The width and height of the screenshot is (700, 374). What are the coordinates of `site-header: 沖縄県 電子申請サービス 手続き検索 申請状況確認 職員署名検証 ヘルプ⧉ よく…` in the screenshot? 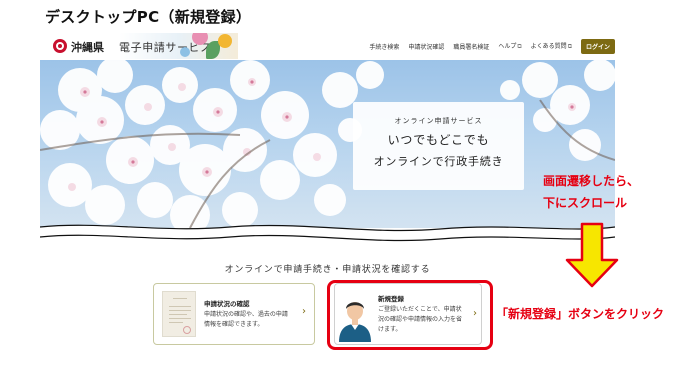 It's located at (327, 46).